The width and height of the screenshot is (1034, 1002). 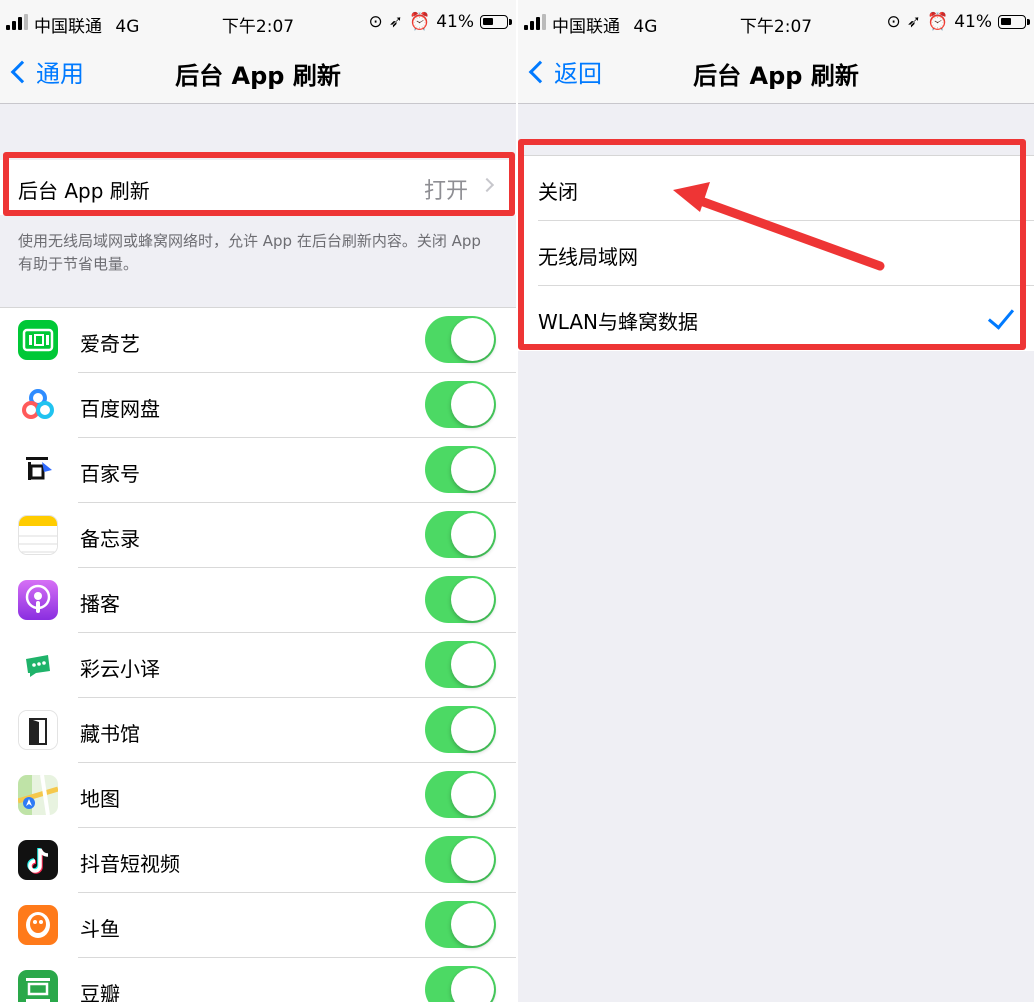 What do you see at coordinates (258, 925) in the screenshot?
I see `list-item: 斗鱼` at bounding box center [258, 925].